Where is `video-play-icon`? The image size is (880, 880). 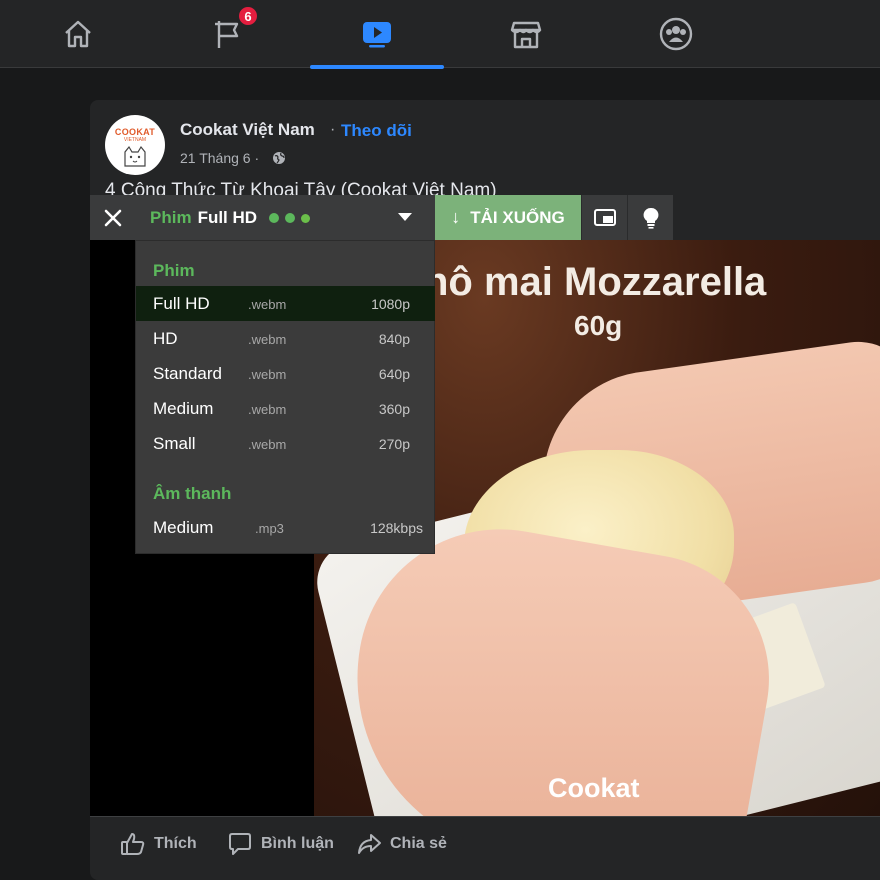 video-play-icon is located at coordinates (377, 35).